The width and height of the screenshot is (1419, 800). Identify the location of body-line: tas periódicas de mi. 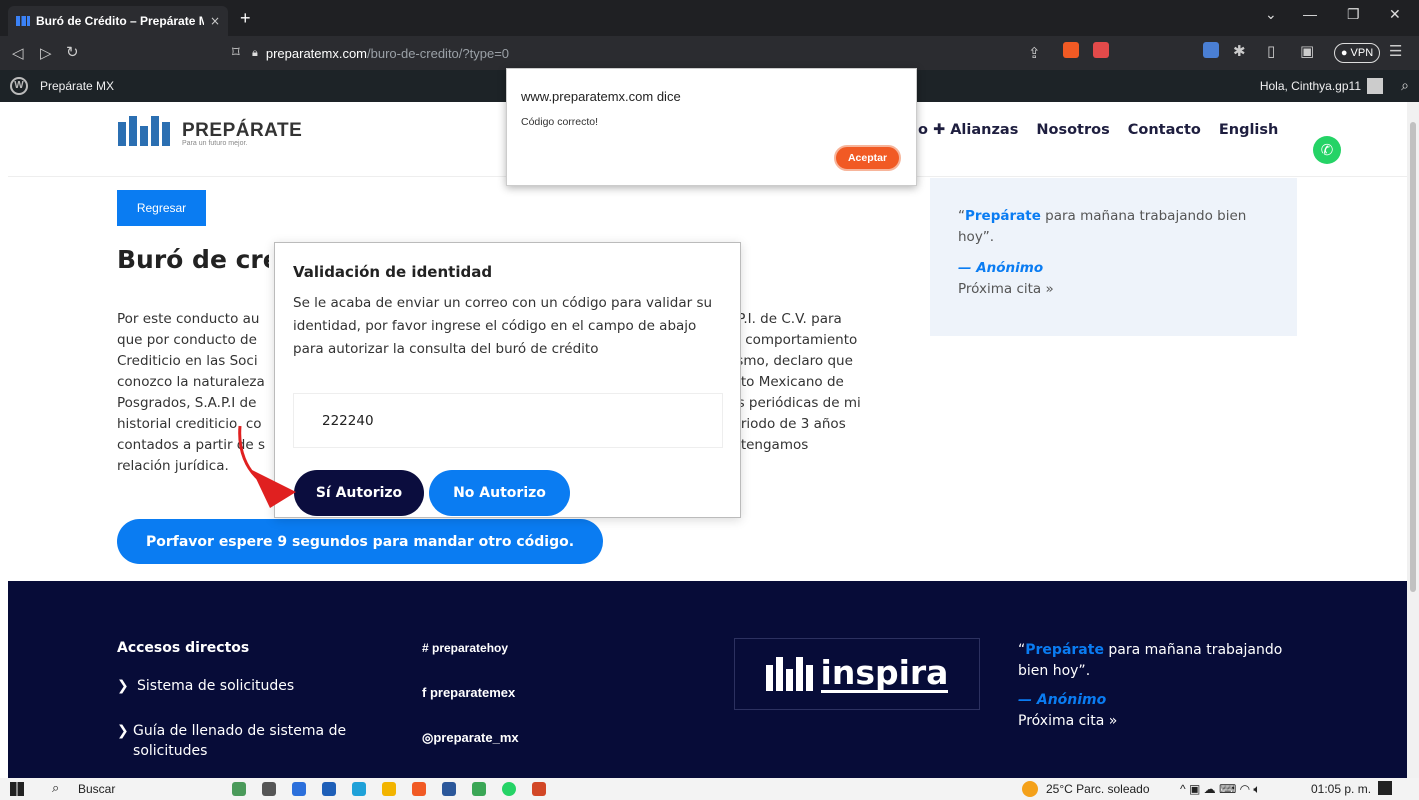
(792, 403).